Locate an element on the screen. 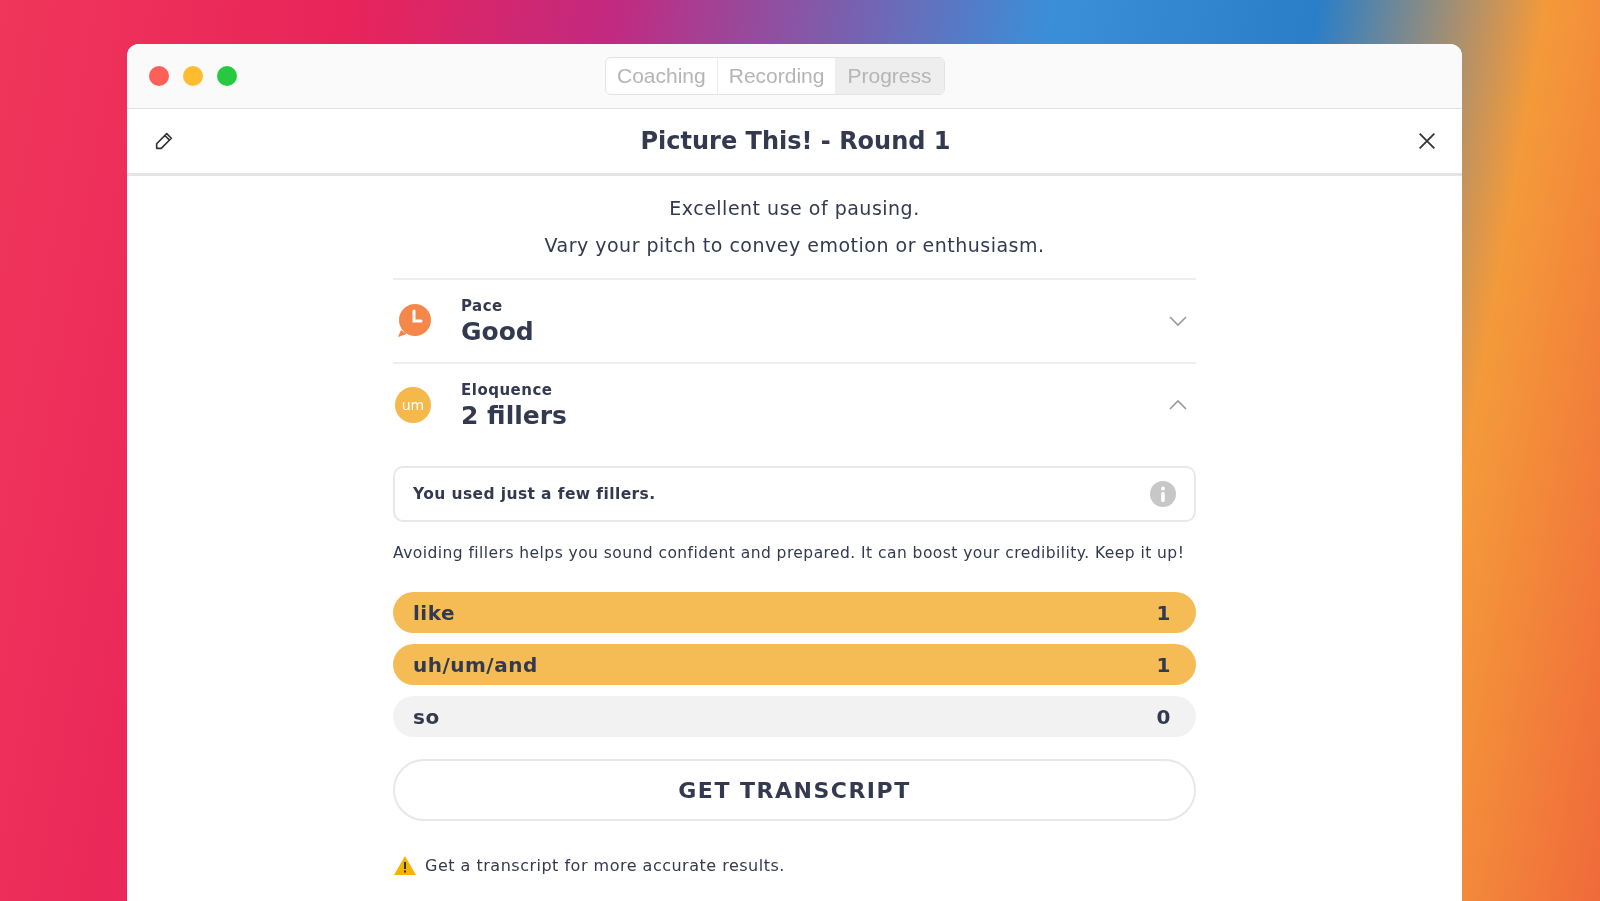 Image resolution: width=1600 pixels, height=901 pixels. info-icon is located at coordinates (1163, 494).